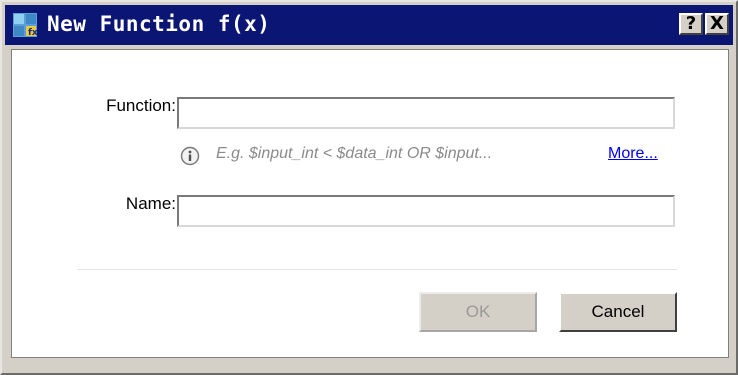 The height and width of the screenshot is (375, 738). Describe the element at coordinates (478, 312) in the screenshot. I see `ok-button: OK` at that location.